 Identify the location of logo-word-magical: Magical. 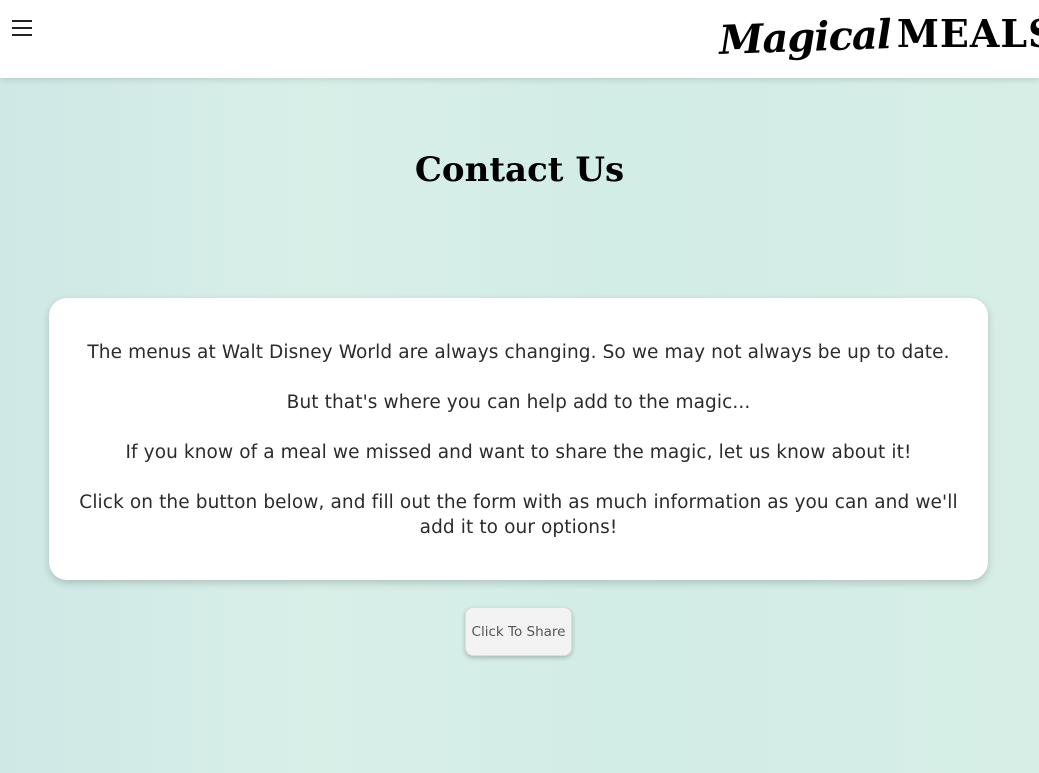
(805, 37).